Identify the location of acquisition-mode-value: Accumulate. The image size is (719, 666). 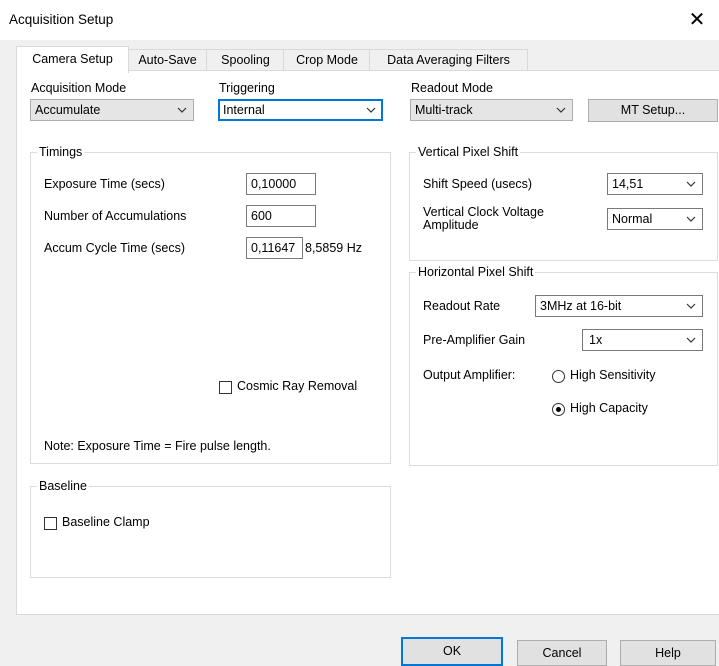
(68, 110).